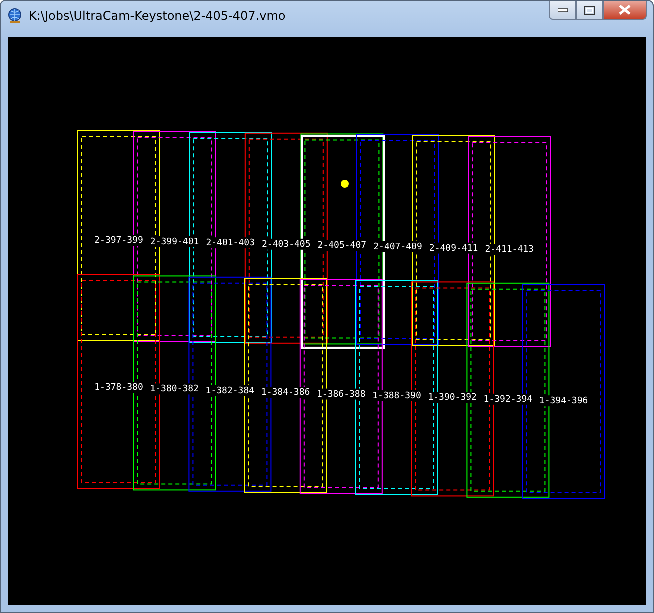  I want to click on frame-label: 2-403-405, so click(286, 244).